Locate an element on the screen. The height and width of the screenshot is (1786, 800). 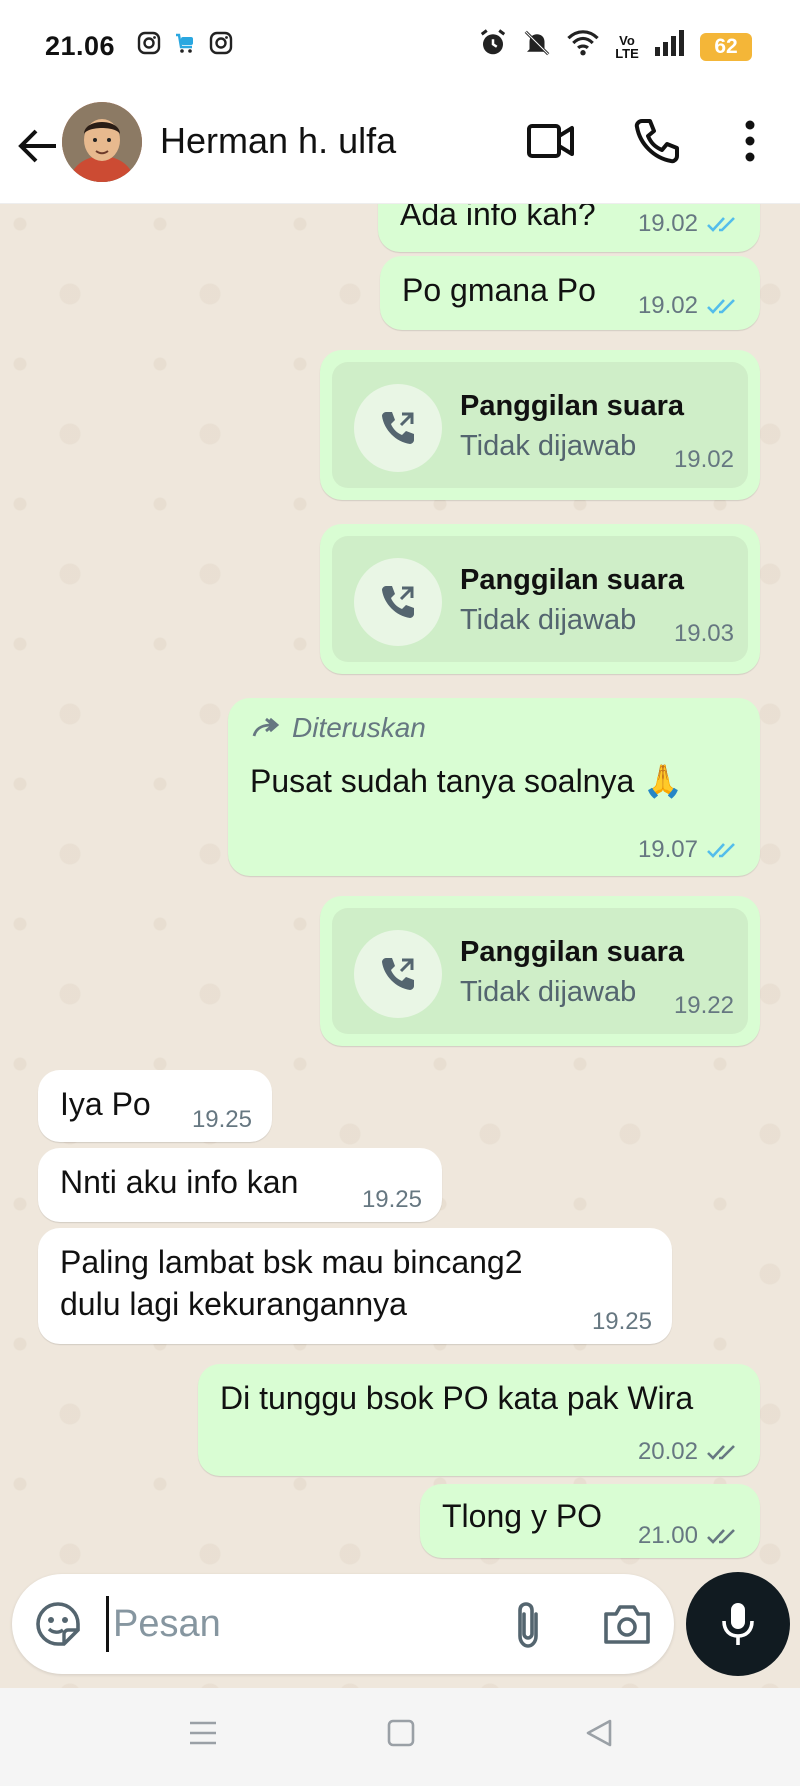
message-input-bar is located at coordinates (343, 1624).